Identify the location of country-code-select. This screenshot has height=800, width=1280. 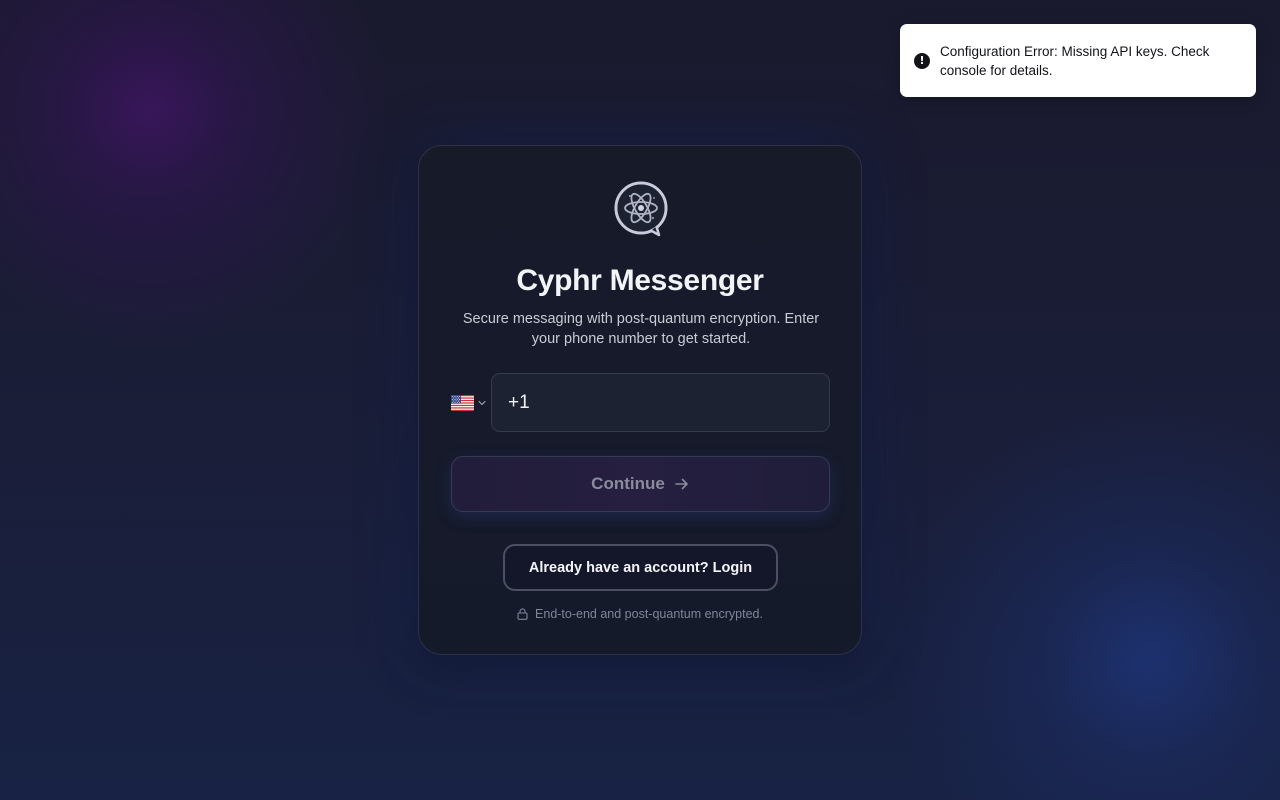
(470, 403).